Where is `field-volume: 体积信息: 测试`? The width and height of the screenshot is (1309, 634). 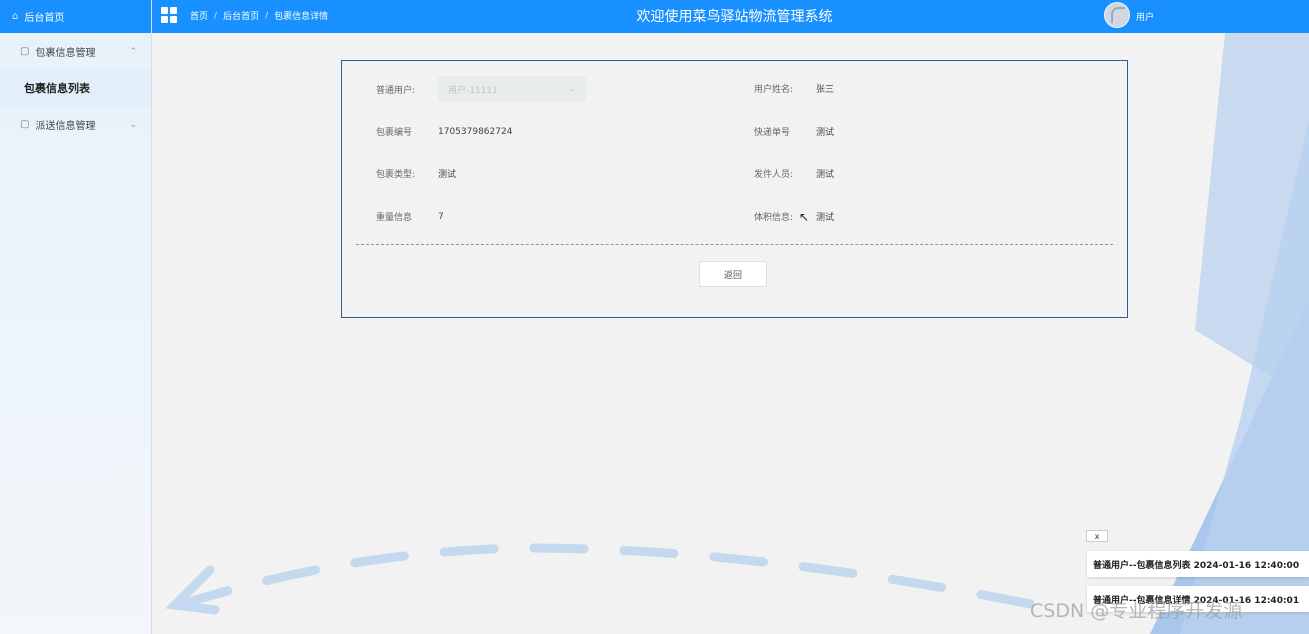 field-volume: 体积信息: 测试 is located at coordinates (794, 216).